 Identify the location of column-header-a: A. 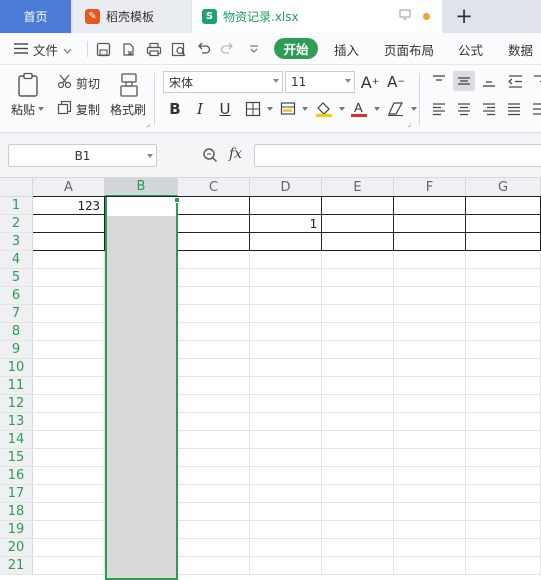
(69, 187).